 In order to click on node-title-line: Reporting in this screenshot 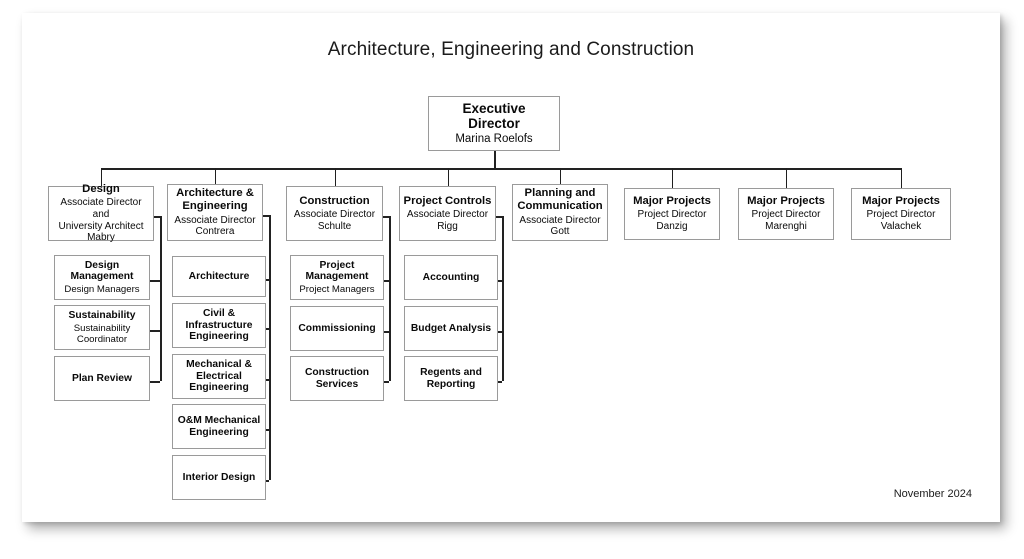, I will do `click(451, 384)`.